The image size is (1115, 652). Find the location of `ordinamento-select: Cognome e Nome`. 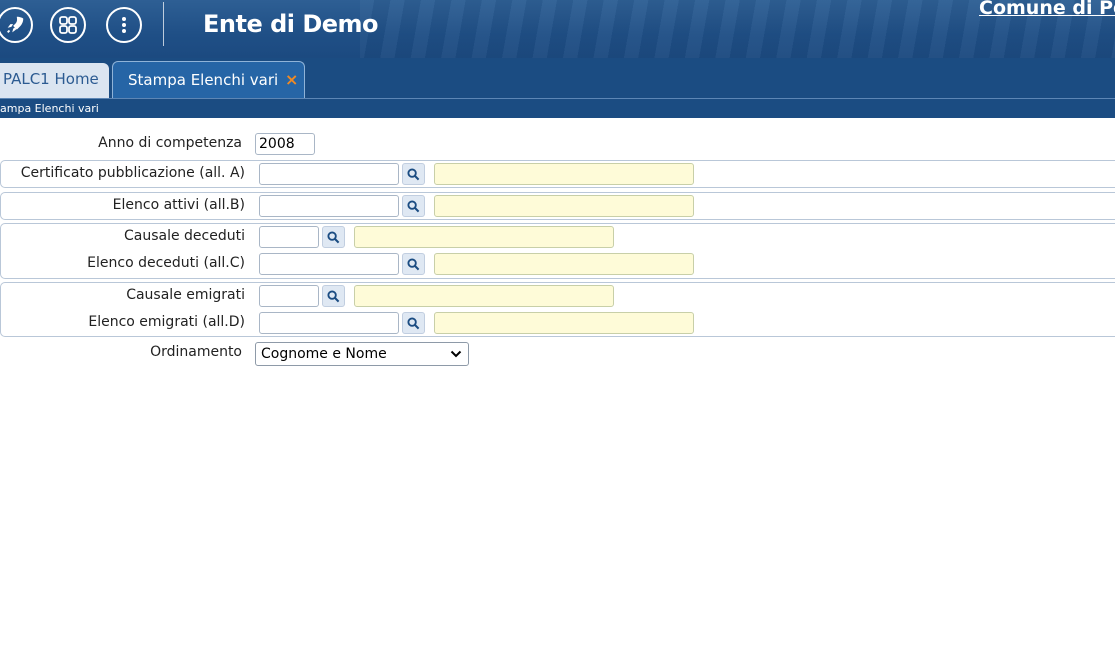

ordinamento-select: Cognome e Nome is located at coordinates (362, 354).